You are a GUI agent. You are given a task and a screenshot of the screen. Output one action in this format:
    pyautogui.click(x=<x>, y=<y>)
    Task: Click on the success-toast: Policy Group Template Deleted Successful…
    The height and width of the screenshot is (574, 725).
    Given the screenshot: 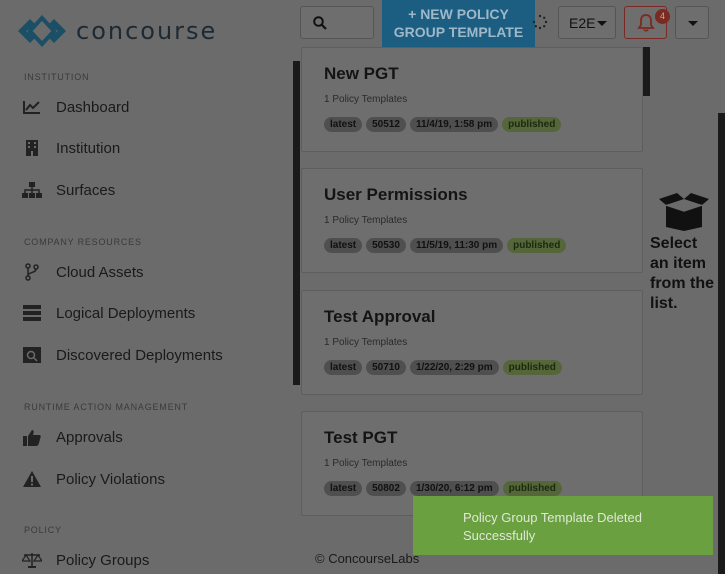 What is the action you would take?
    pyautogui.click(x=563, y=525)
    